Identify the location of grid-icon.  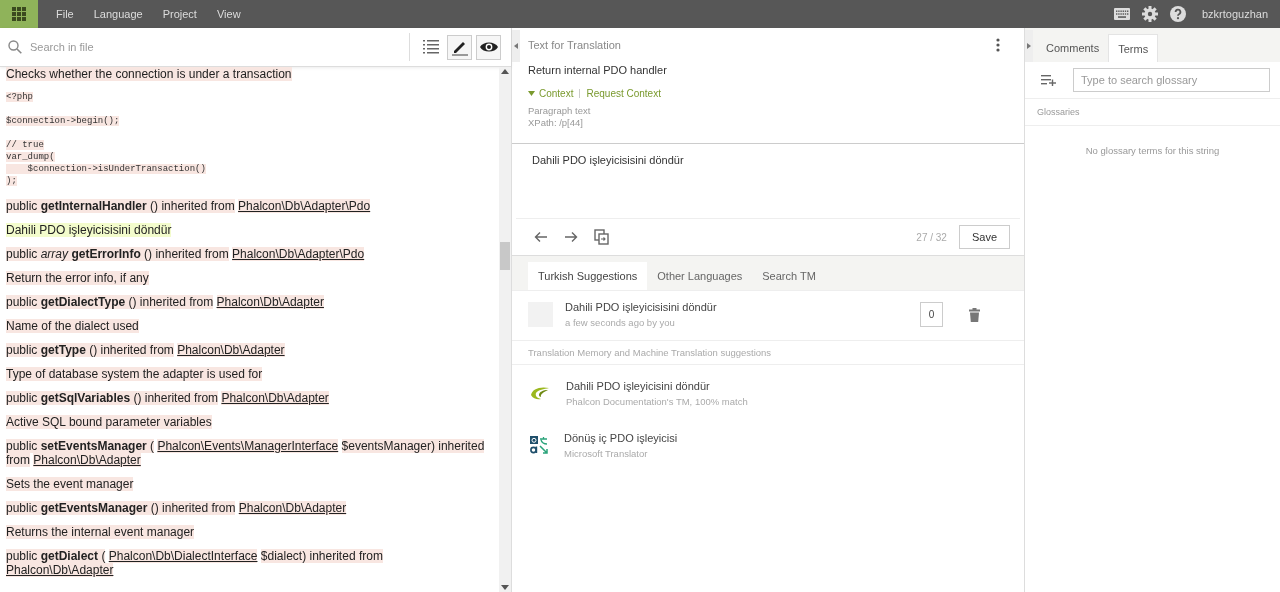
(19, 14).